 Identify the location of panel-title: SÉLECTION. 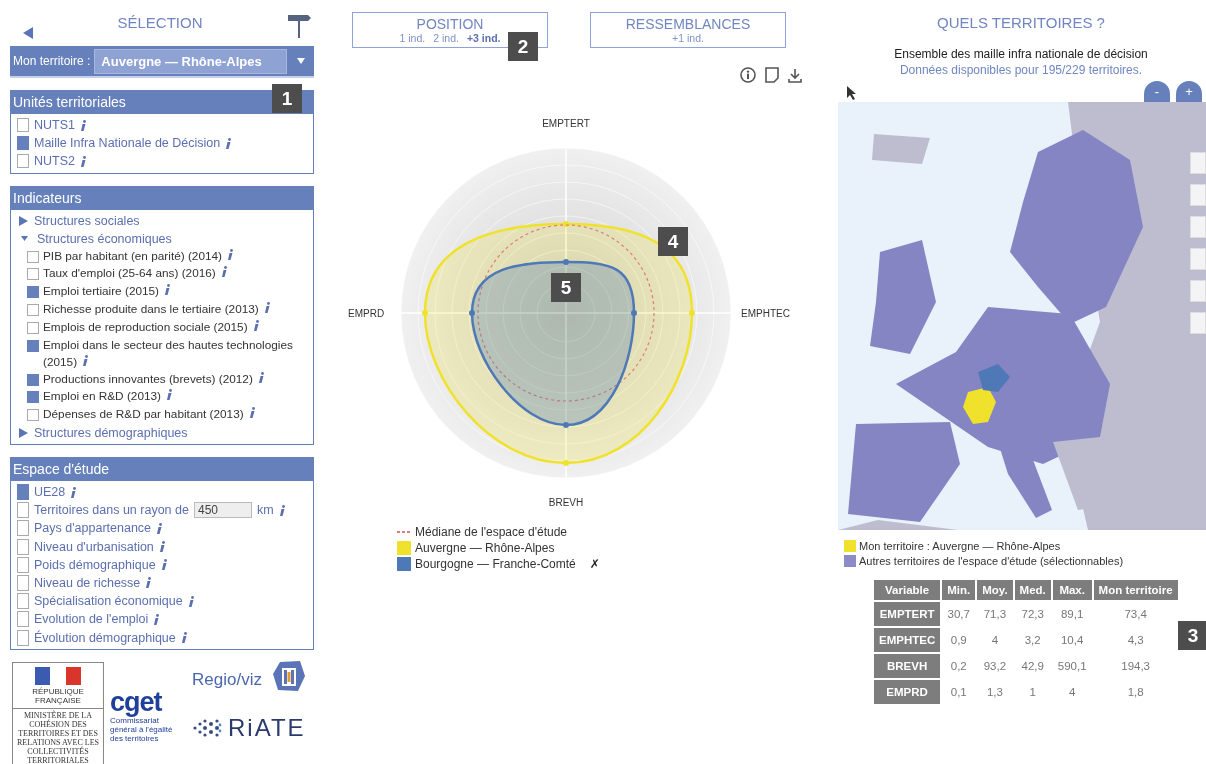
(160, 22).